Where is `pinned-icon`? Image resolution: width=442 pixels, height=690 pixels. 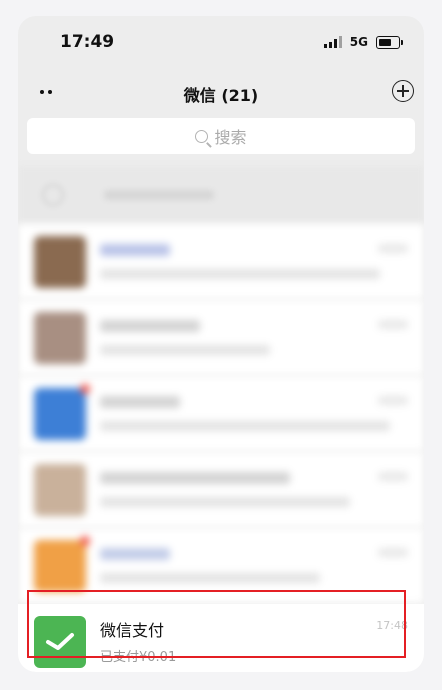
pinned-icon is located at coordinates (53, 195).